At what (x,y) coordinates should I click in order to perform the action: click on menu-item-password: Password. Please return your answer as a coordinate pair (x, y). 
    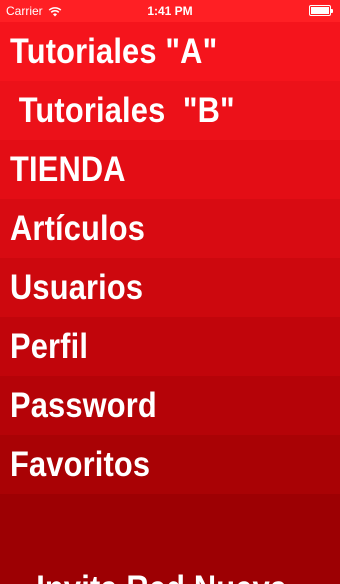
    Looking at the image, I should click on (170, 405).